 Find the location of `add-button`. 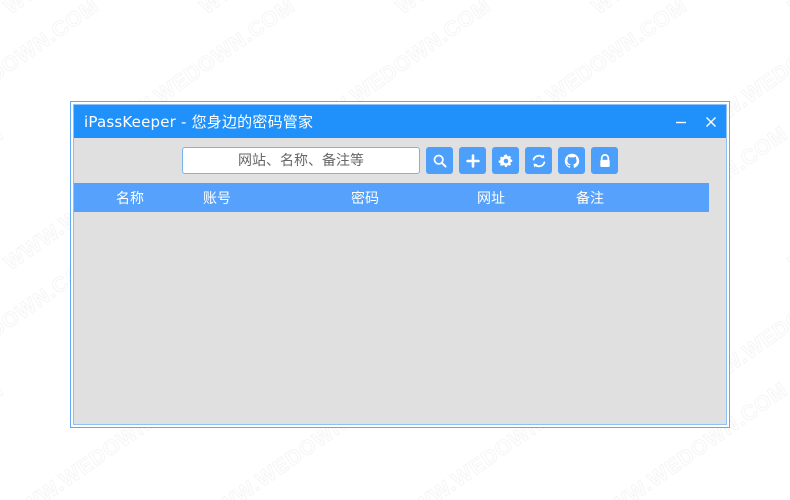

add-button is located at coordinates (472, 160).